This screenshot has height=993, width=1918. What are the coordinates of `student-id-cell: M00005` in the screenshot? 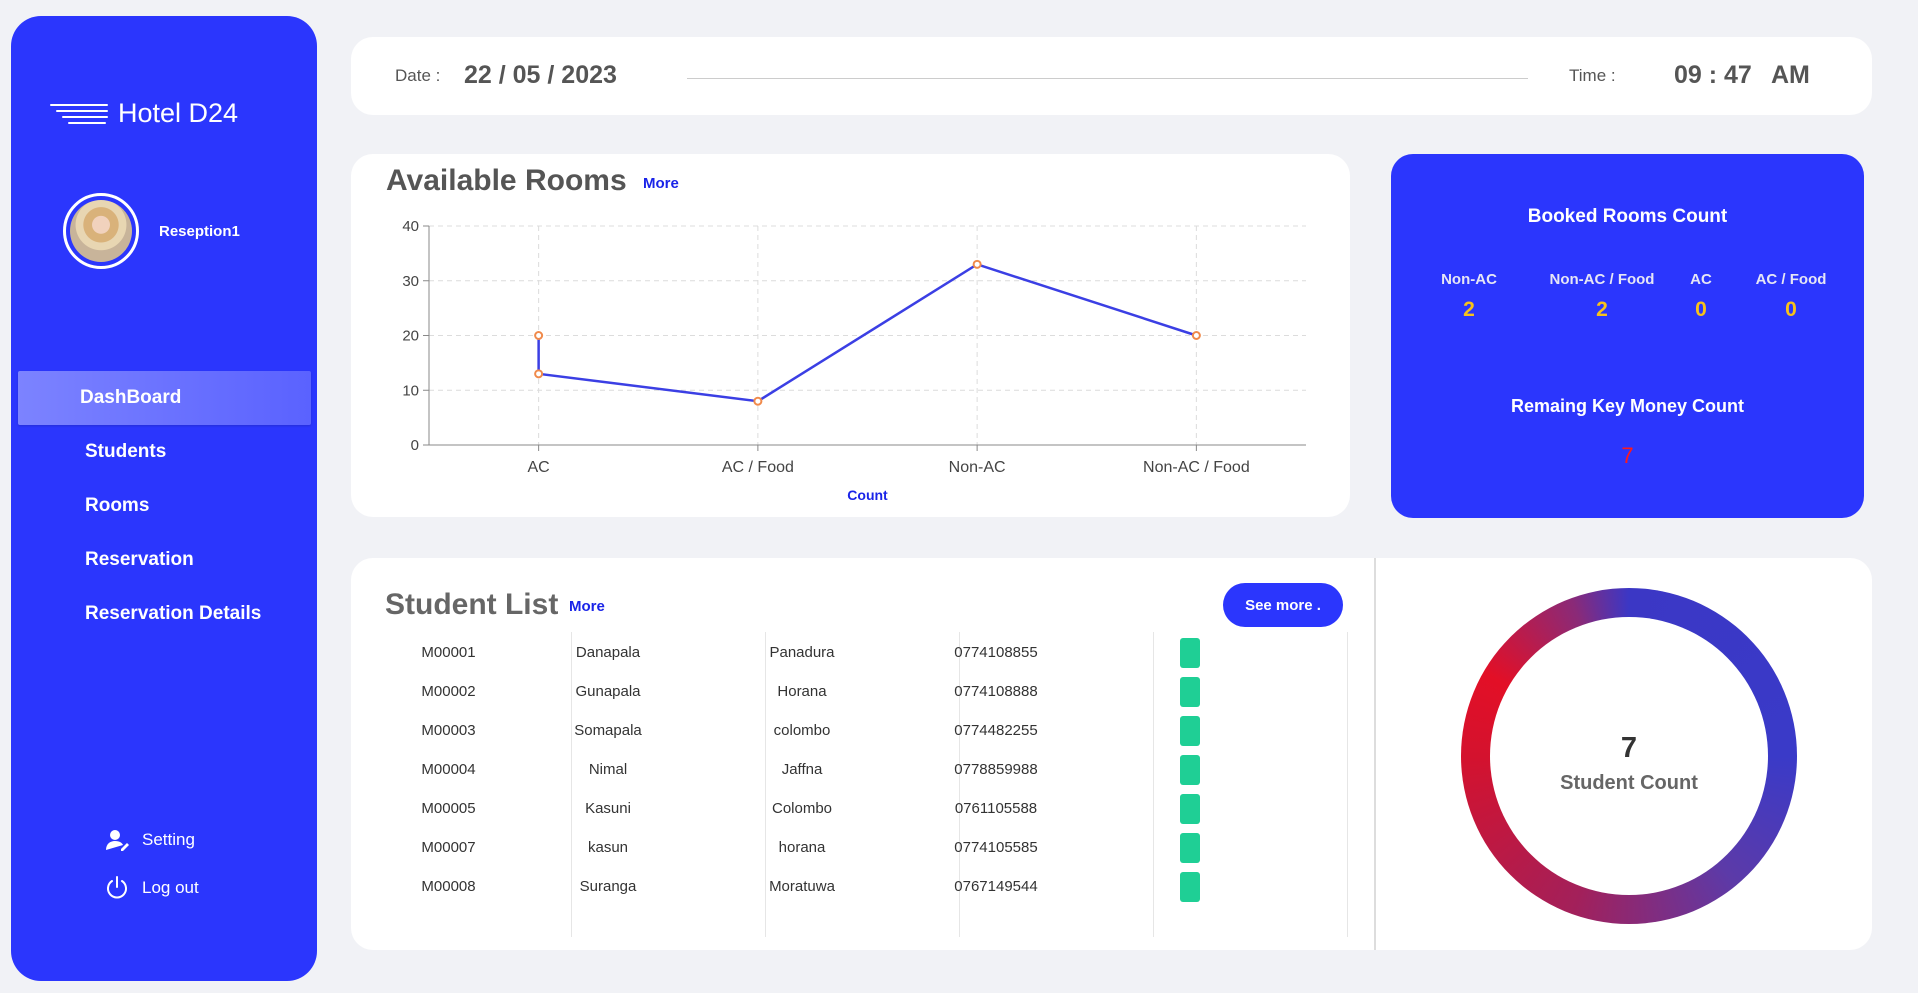 It's located at (448, 808).